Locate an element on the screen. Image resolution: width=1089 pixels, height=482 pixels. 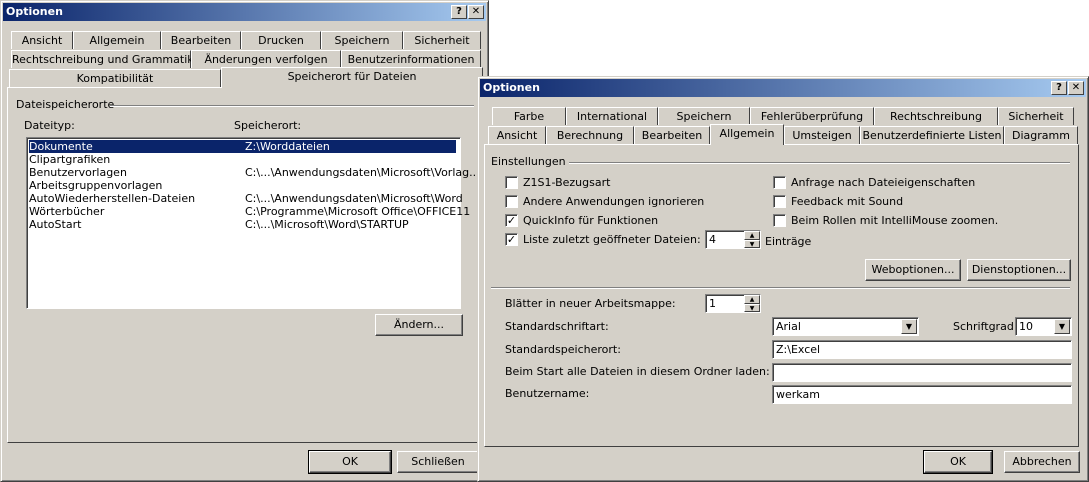
item-location: C:\Programme\Microsoft Office\OFFICE11 is located at coordinates (358, 211).